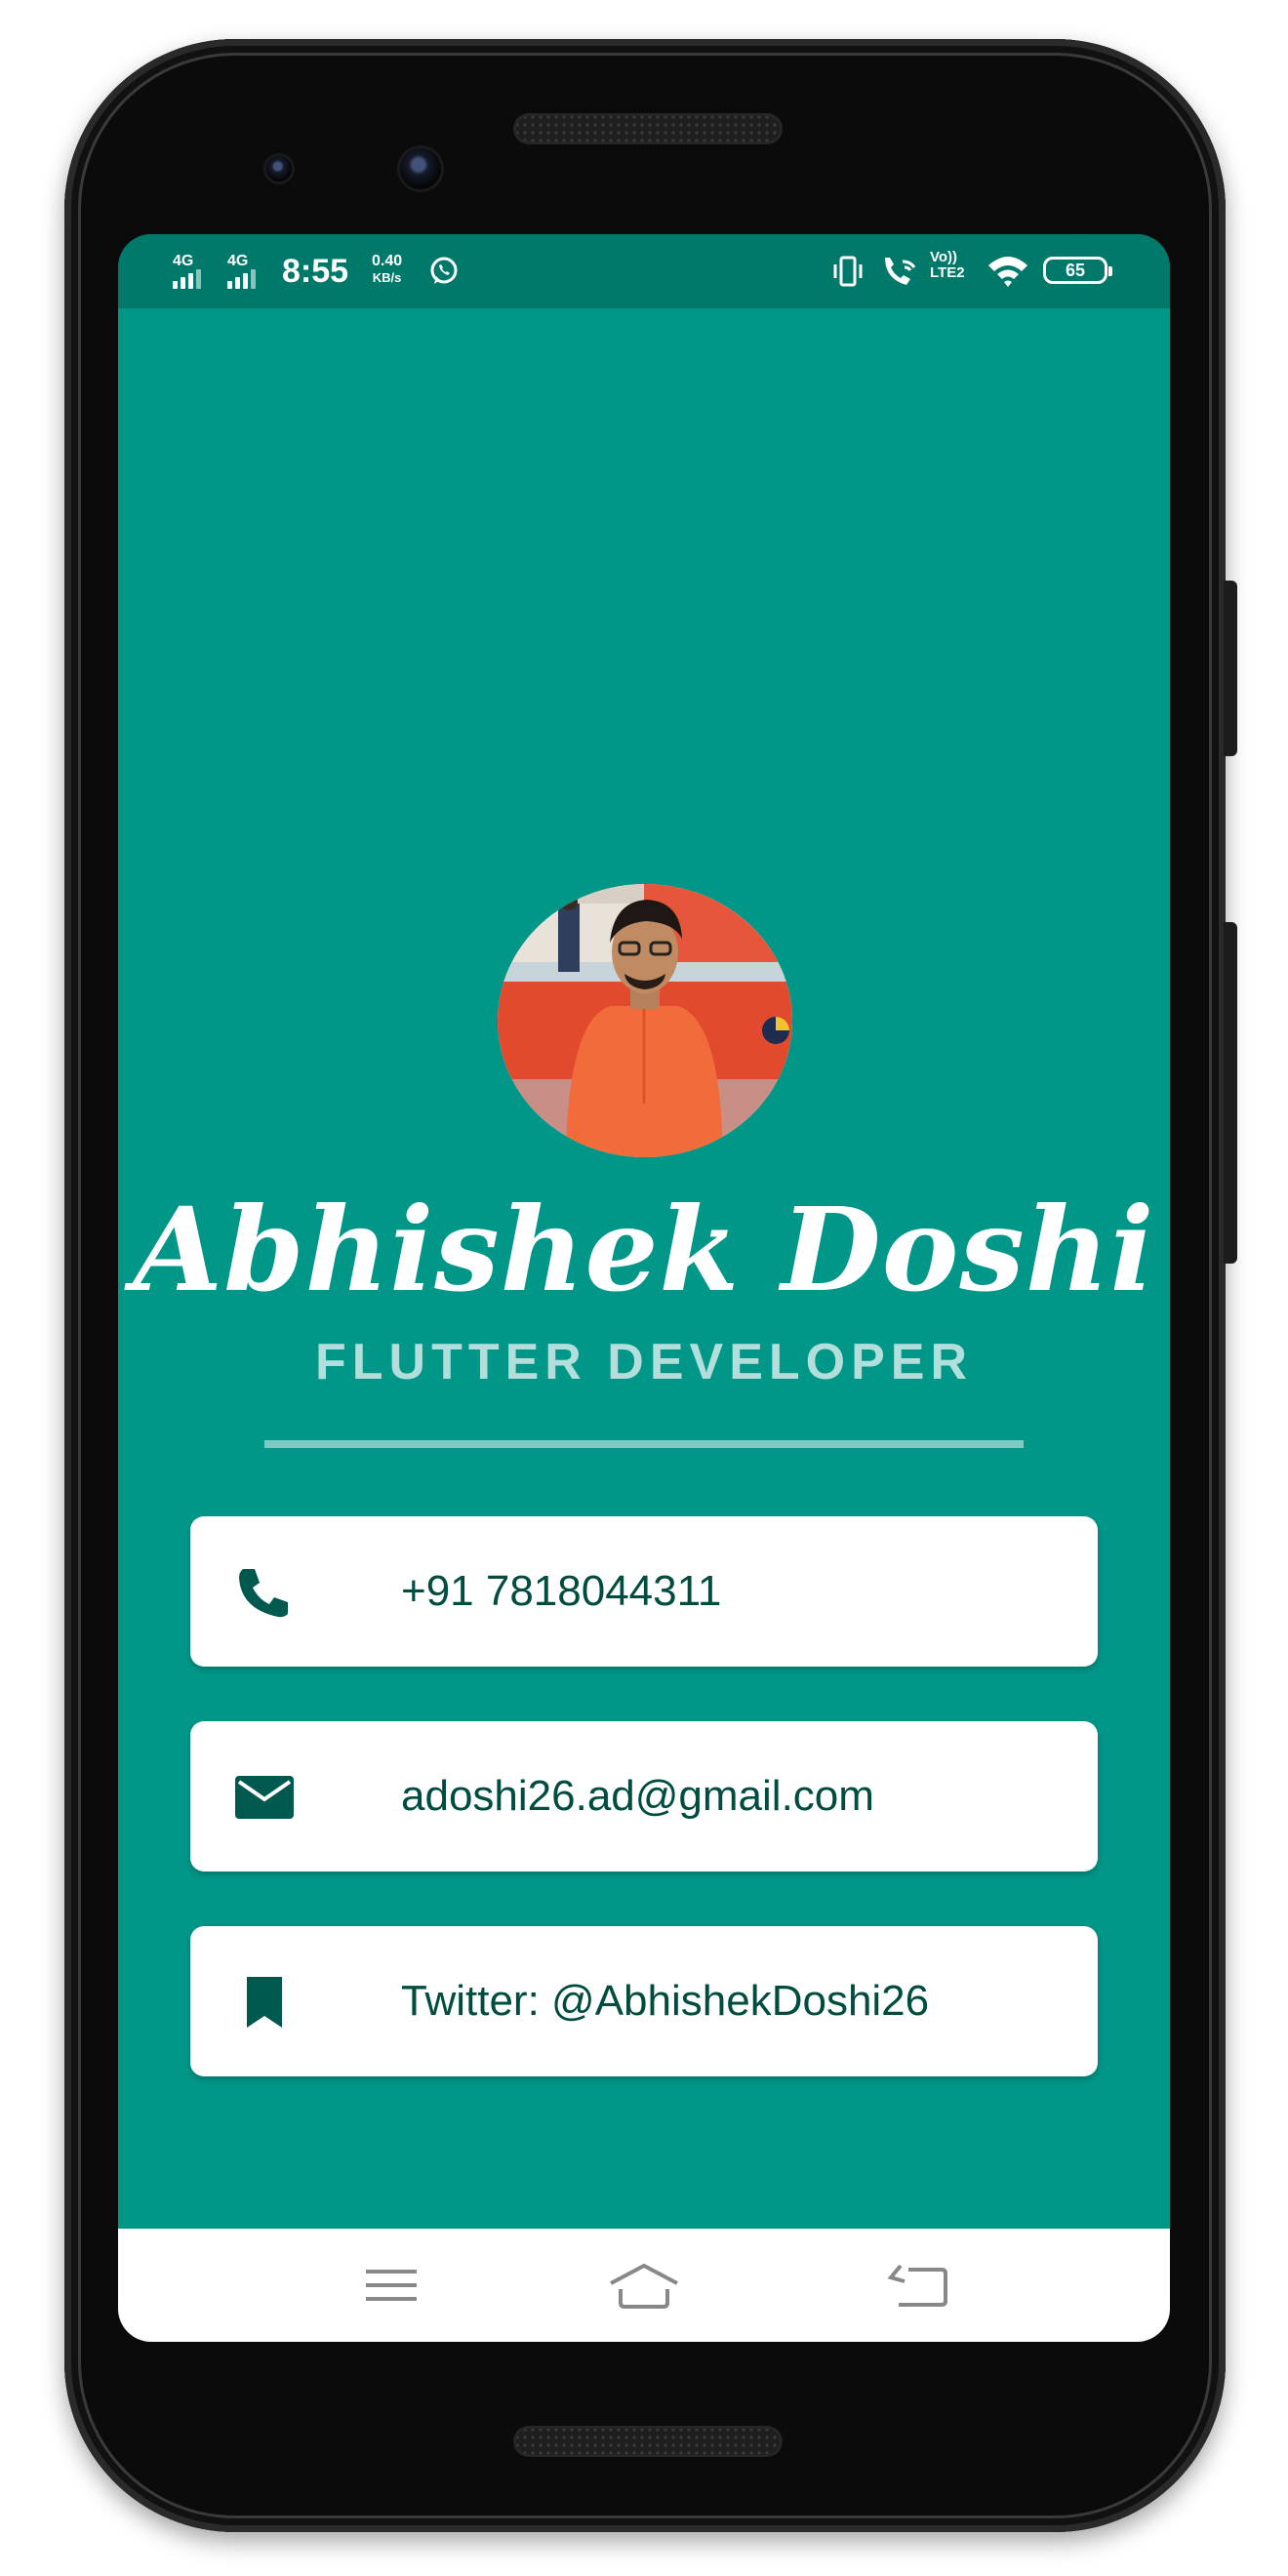 This screenshot has height=2576, width=1288. What do you see at coordinates (1230, 1093) in the screenshot?
I see `power-button` at bounding box center [1230, 1093].